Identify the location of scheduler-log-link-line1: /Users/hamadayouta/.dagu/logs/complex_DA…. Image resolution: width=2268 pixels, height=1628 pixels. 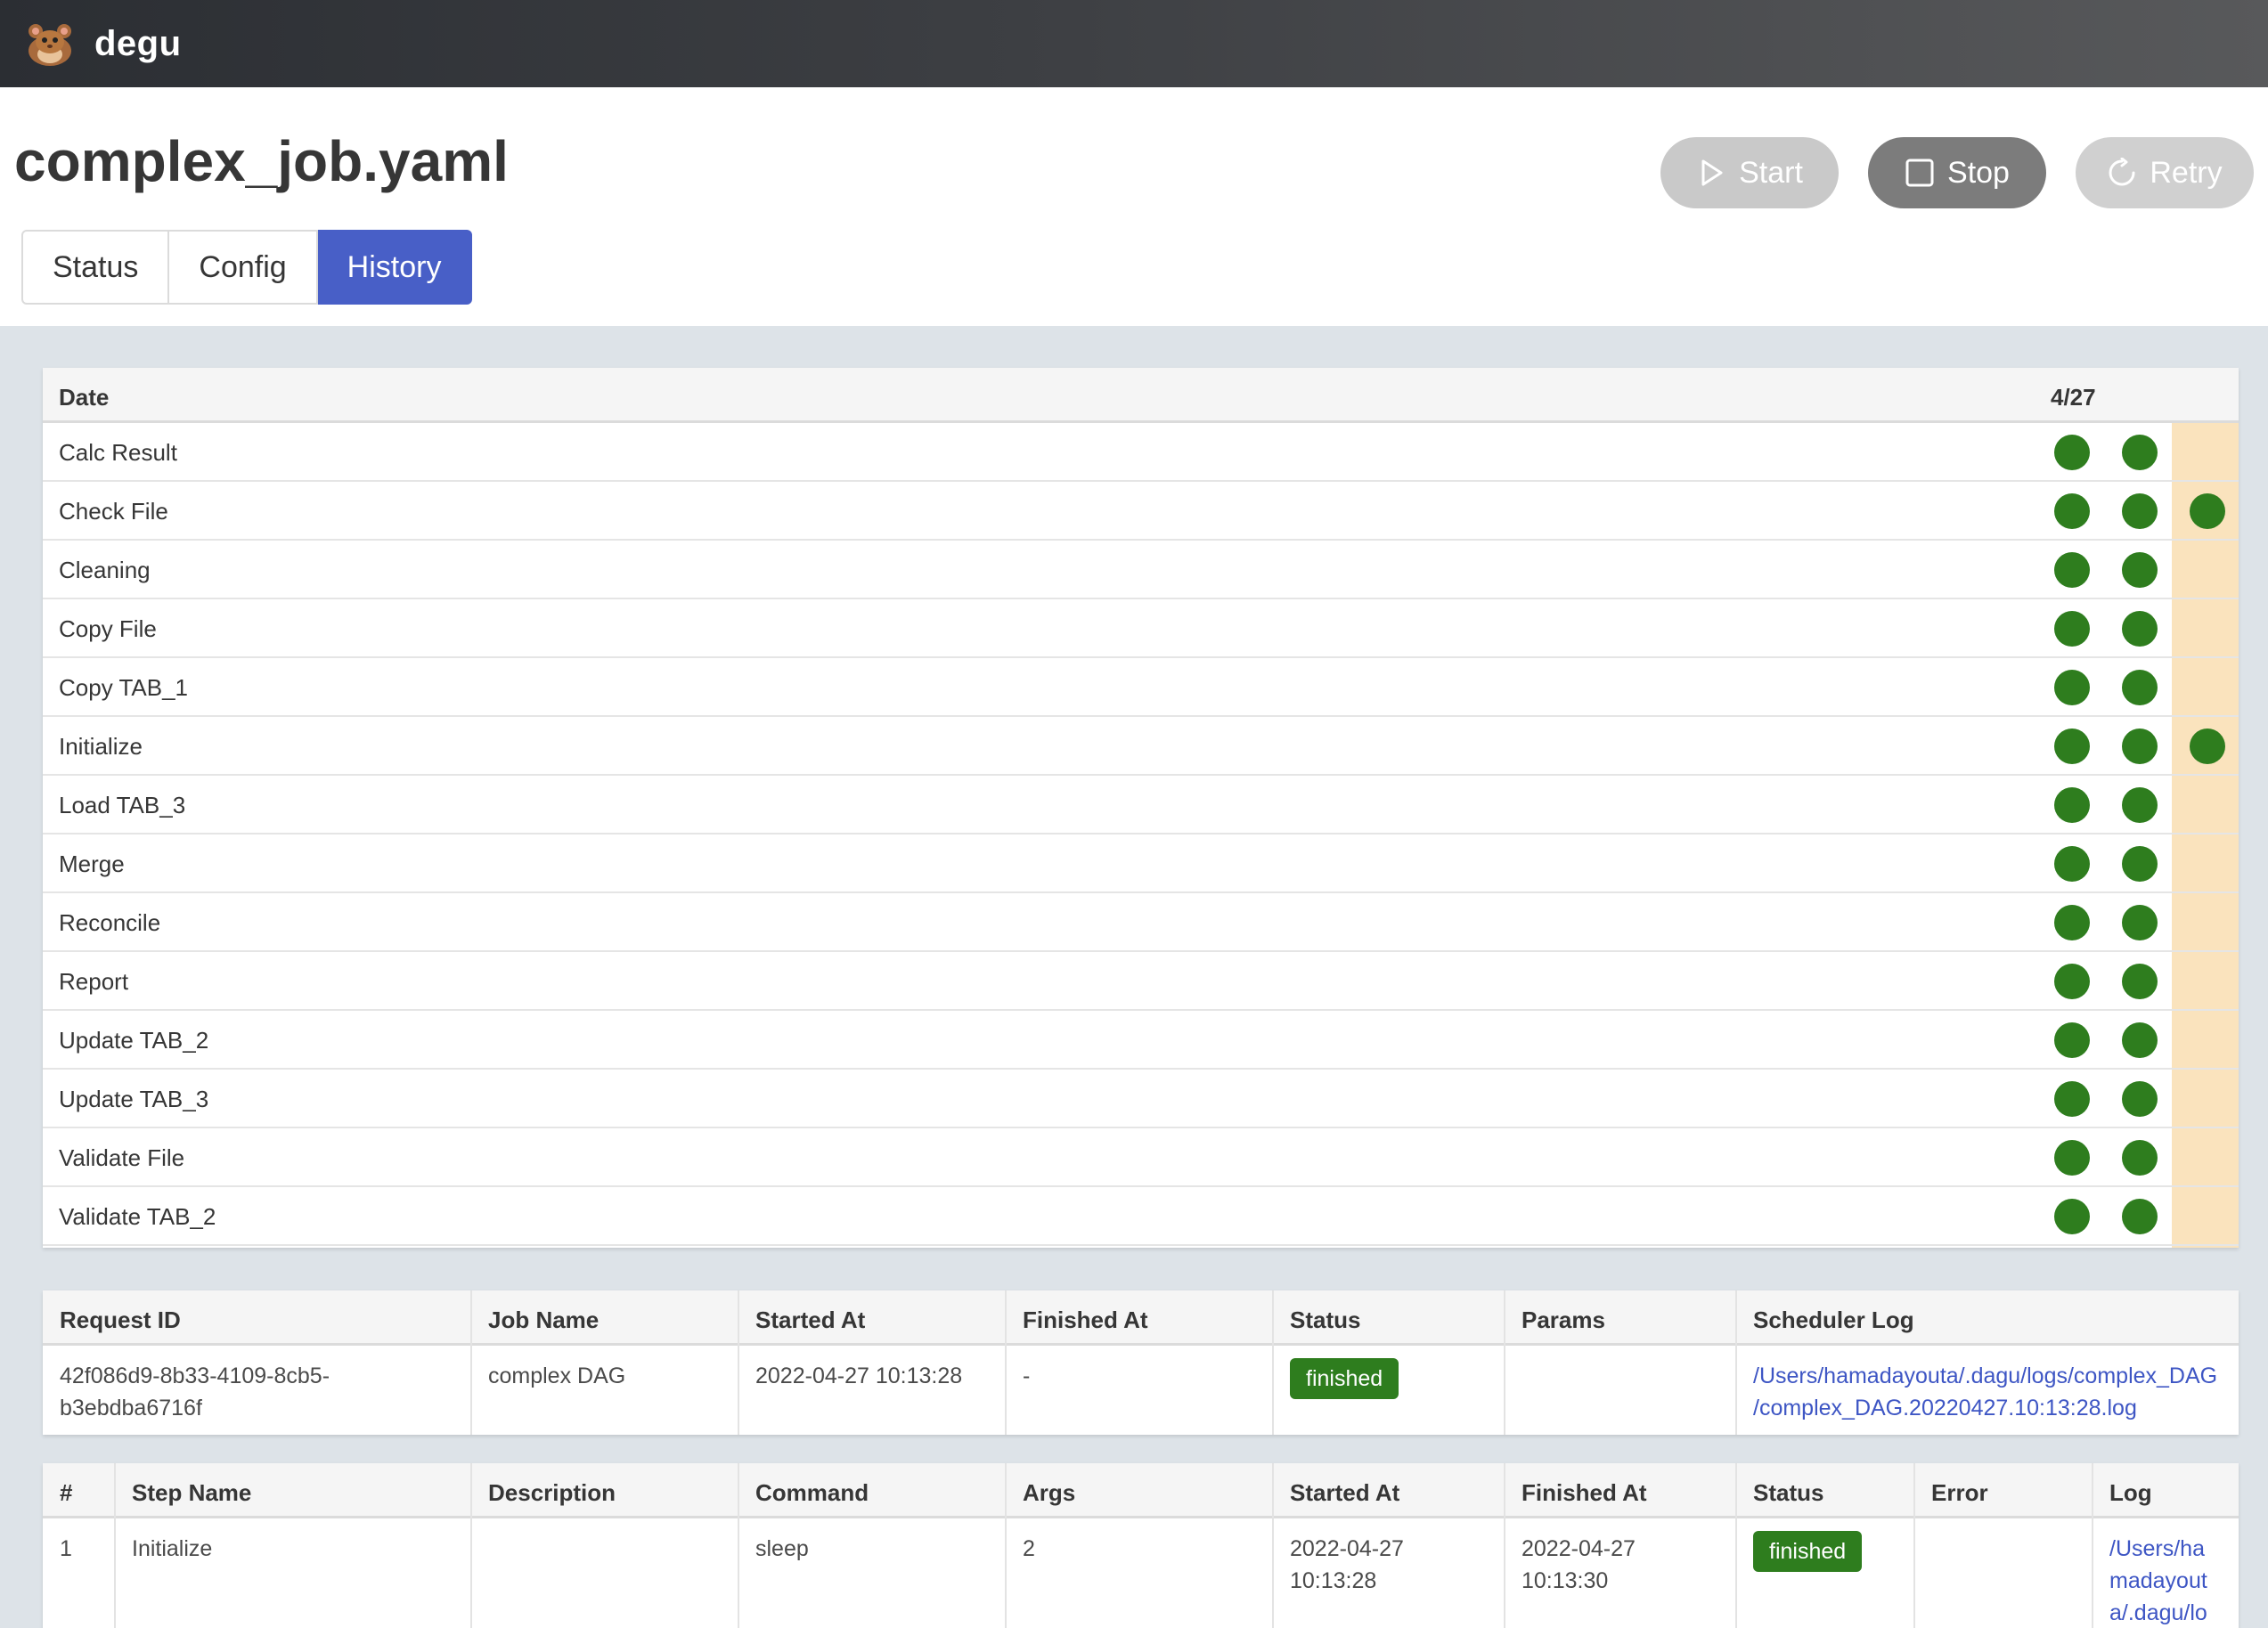
(1985, 1375).